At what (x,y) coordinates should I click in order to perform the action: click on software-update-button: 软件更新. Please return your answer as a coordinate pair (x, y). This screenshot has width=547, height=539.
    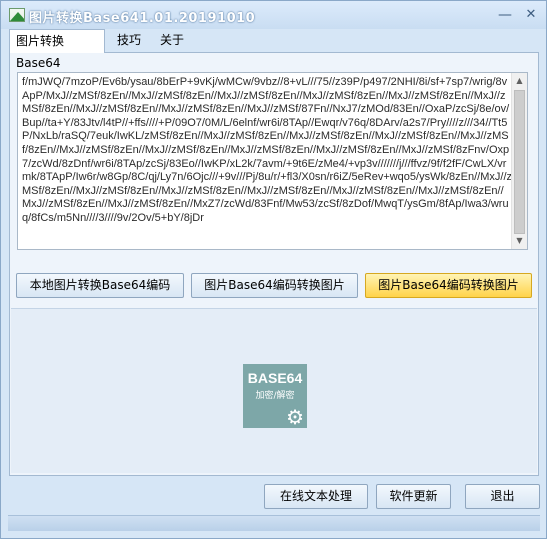
    Looking at the image, I should click on (413, 496).